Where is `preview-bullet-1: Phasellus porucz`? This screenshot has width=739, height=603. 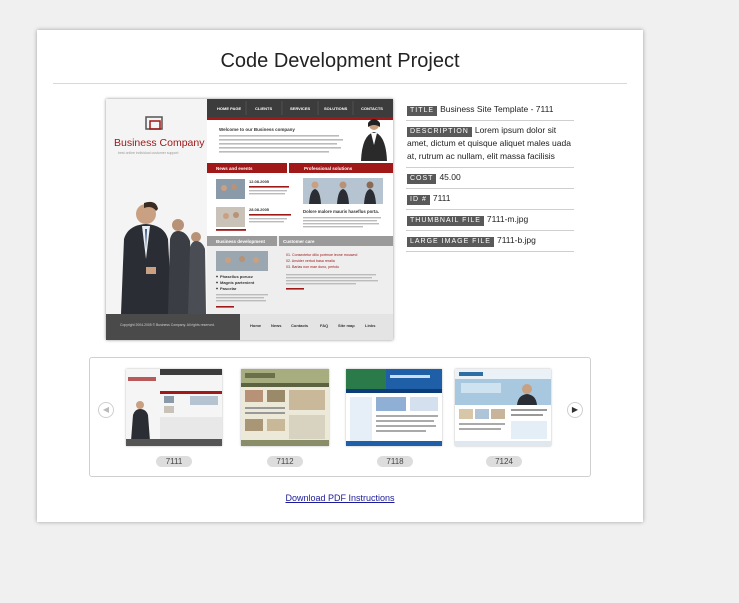 preview-bullet-1: Phasellus porucz is located at coordinates (236, 276).